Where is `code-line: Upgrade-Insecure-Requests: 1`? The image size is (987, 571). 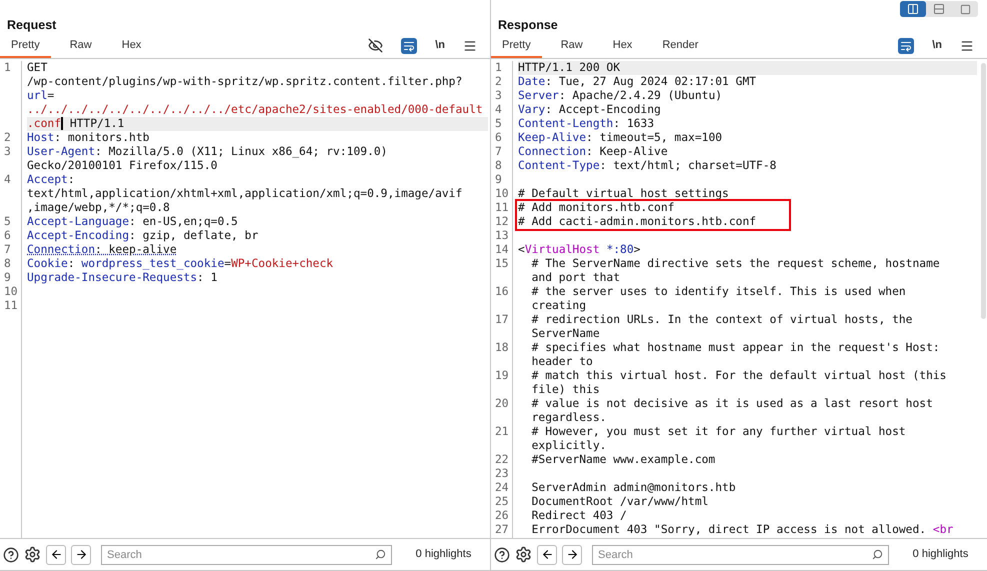 code-line: Upgrade-Insecure-Requests: 1 is located at coordinates (122, 278).